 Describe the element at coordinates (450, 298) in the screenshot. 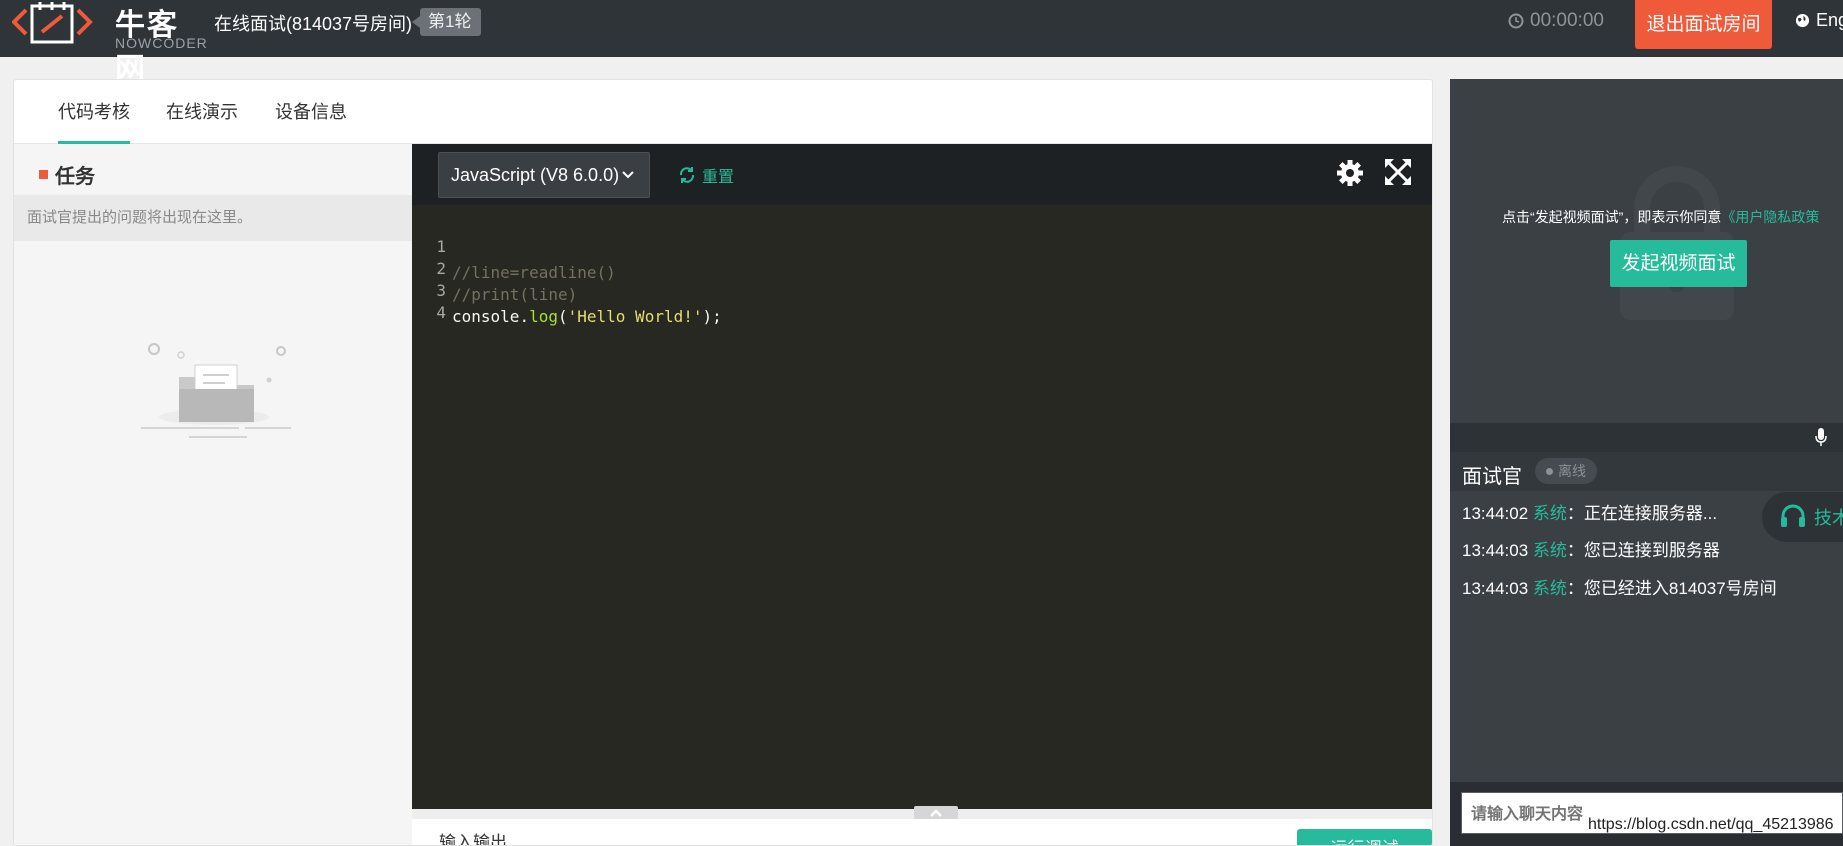

I see `code-line: 4` at that location.